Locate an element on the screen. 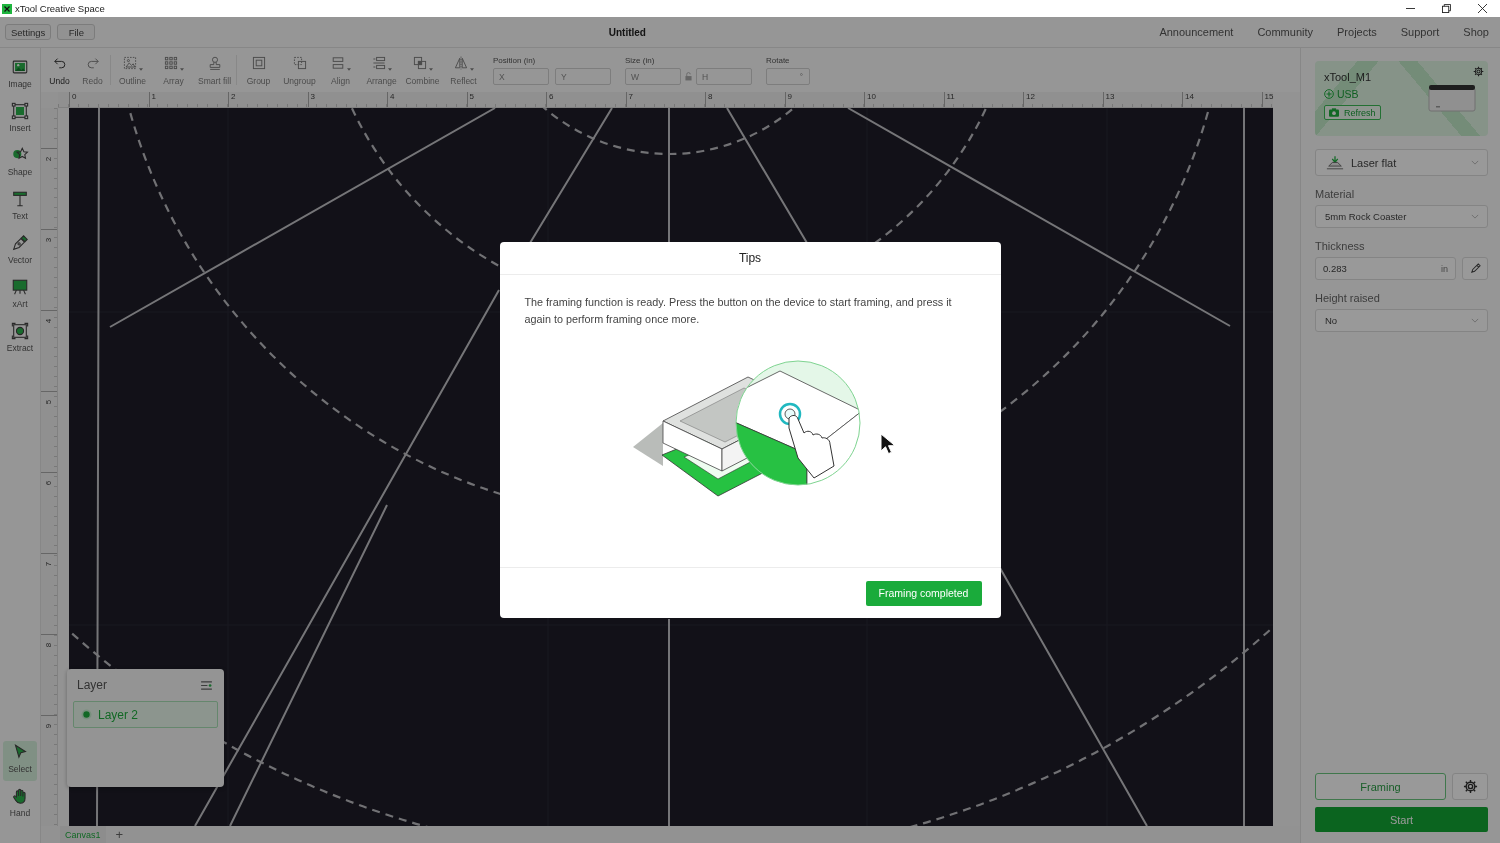 The height and width of the screenshot is (843, 1500). coordinate-field: W is located at coordinates (653, 76).